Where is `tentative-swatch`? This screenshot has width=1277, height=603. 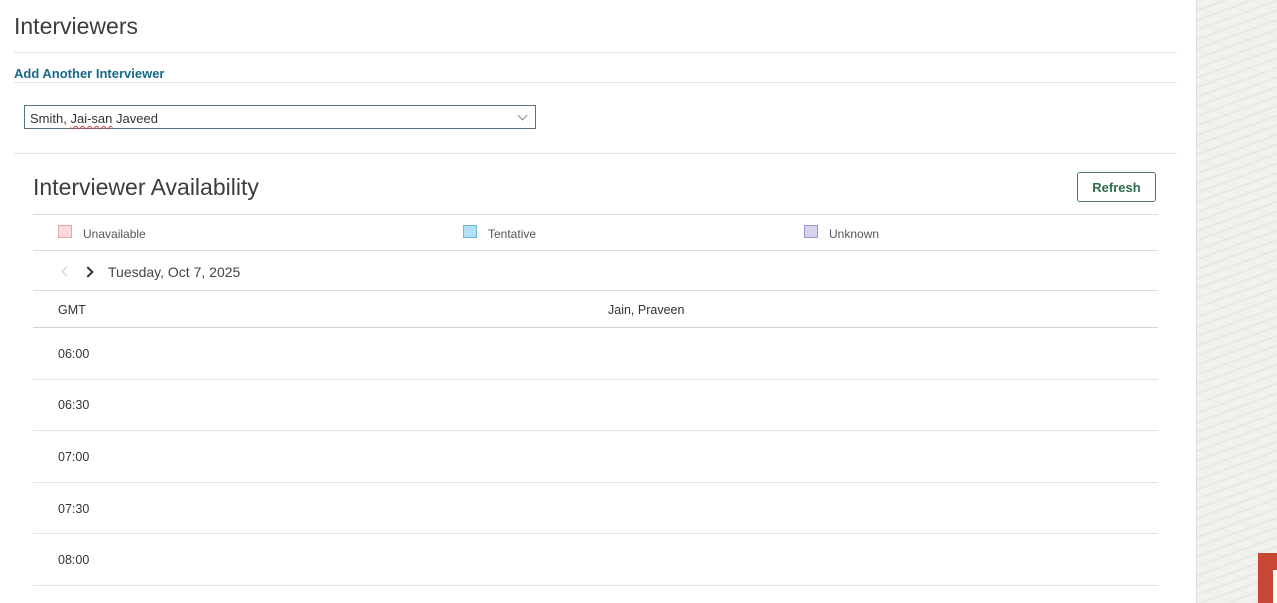
tentative-swatch is located at coordinates (470, 231).